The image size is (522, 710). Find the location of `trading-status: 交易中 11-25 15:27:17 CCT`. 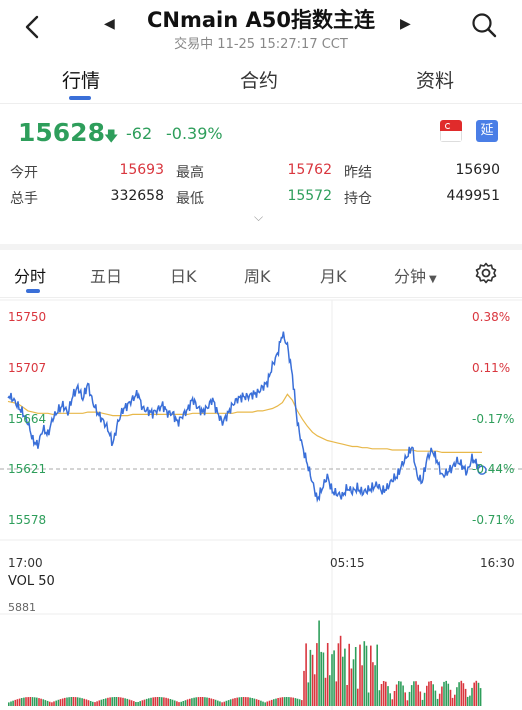

trading-status: 交易中 11-25 15:27:17 CCT is located at coordinates (261, 44).